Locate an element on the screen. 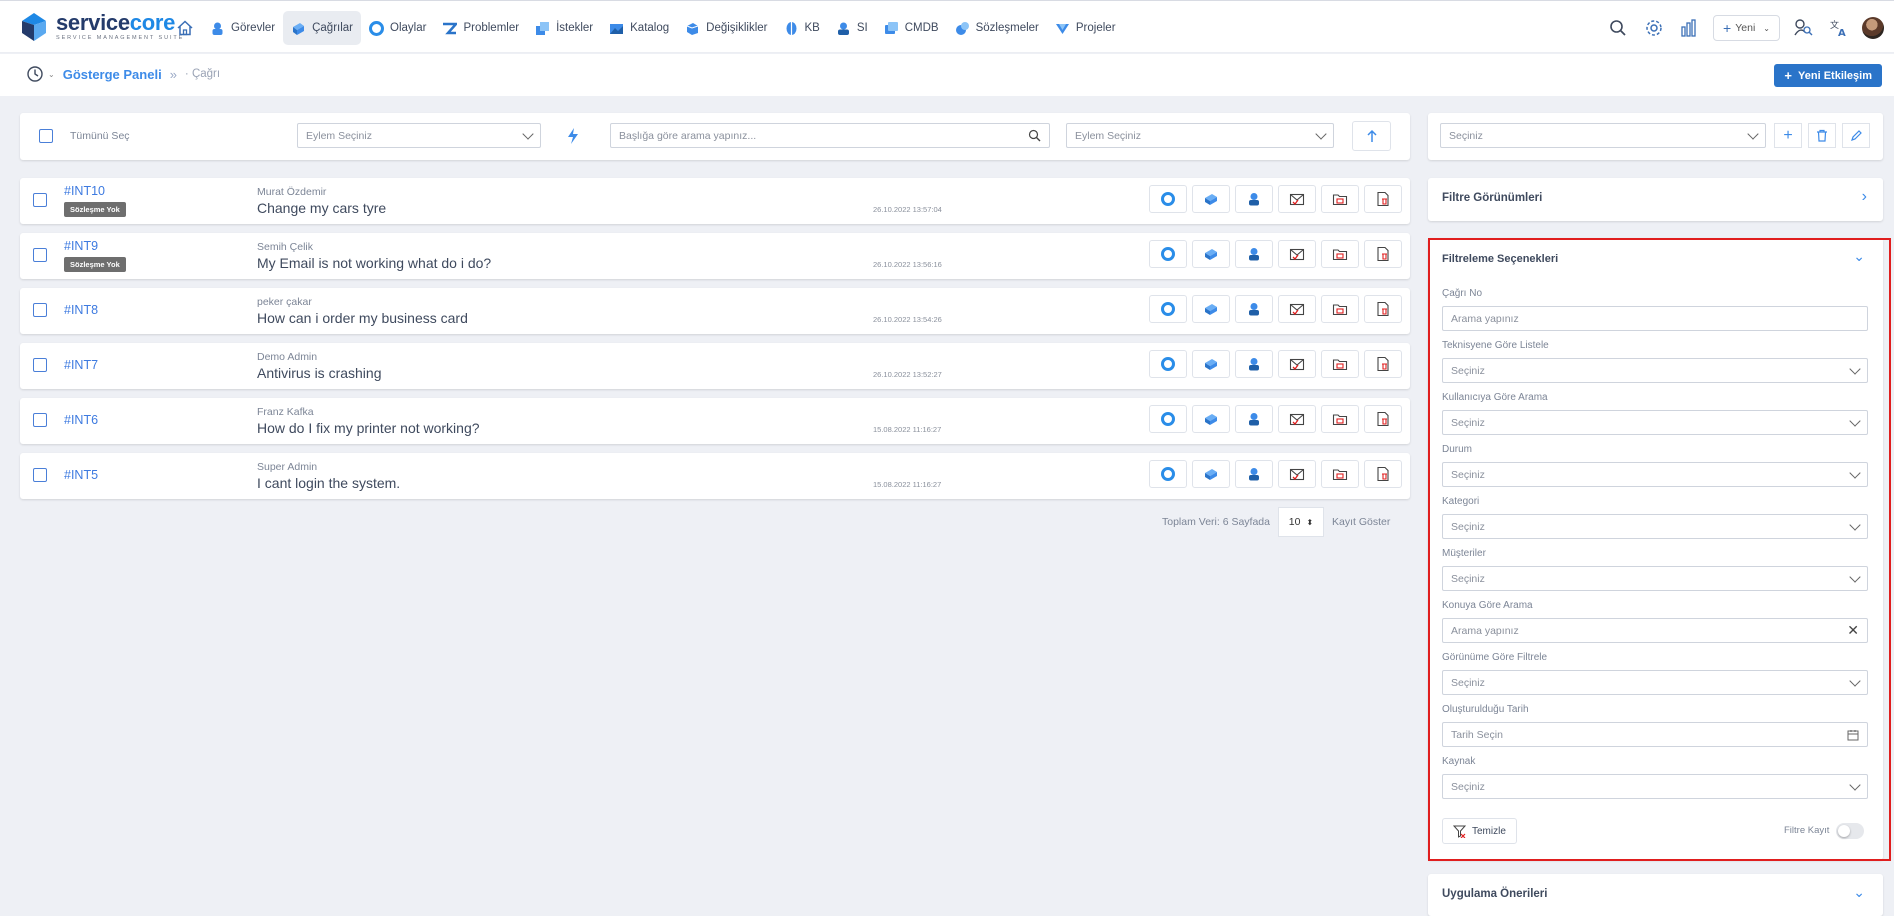 Image resolution: width=1894 pixels, height=916 pixels. nav-tasks: Görevler is located at coordinates (242, 28).